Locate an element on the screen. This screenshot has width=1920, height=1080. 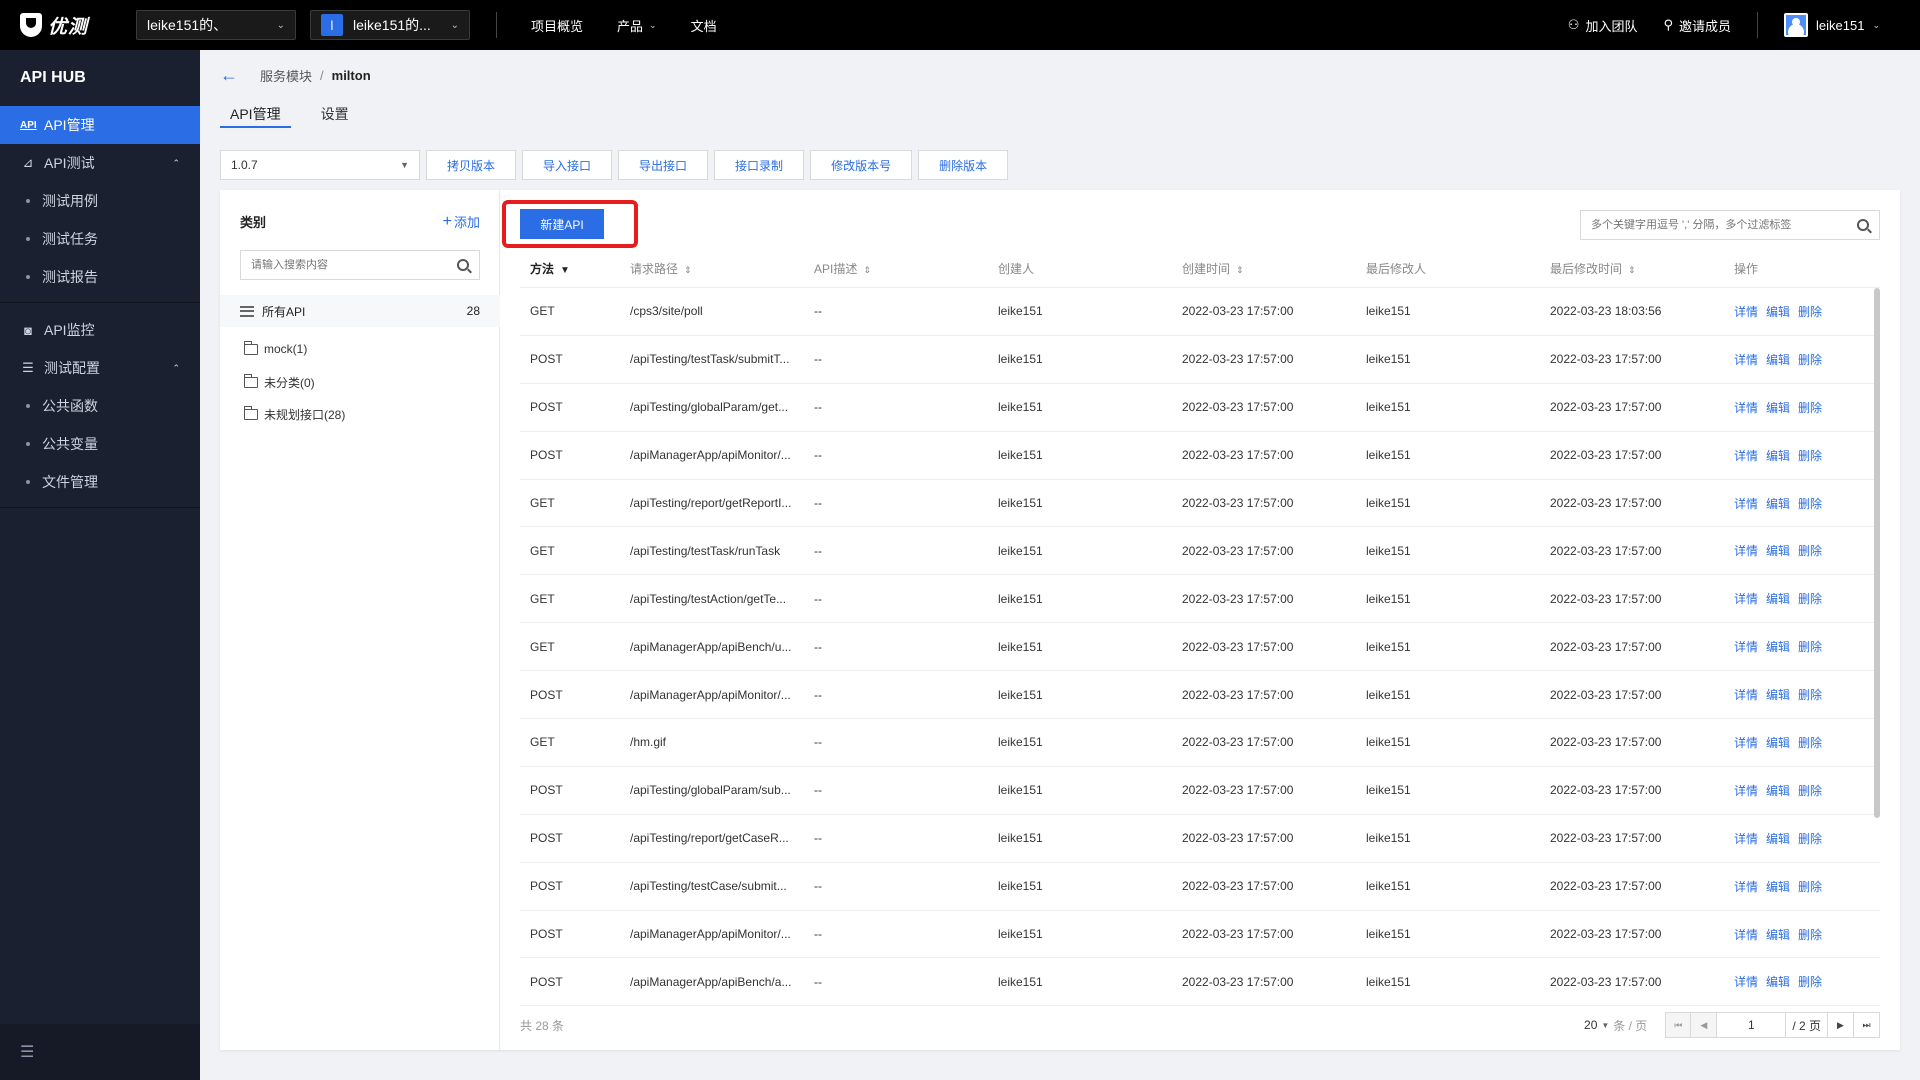
sidebar-item-file-manage: 文件管理 is located at coordinates (100, 482).